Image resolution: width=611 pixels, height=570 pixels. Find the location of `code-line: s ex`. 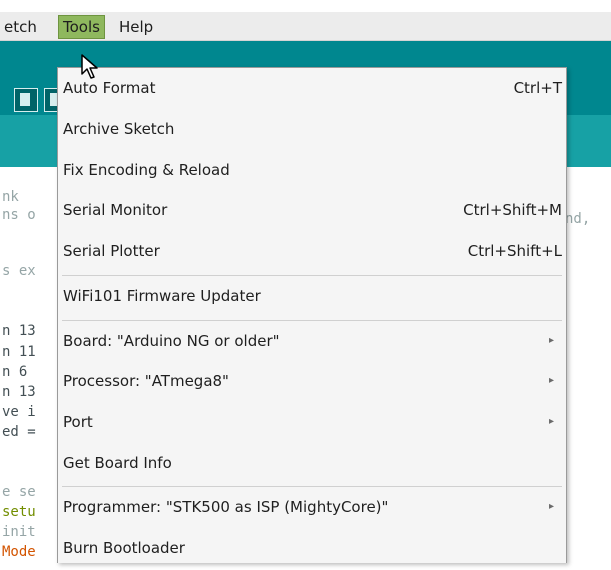

code-line: s ex is located at coordinates (19, 271).